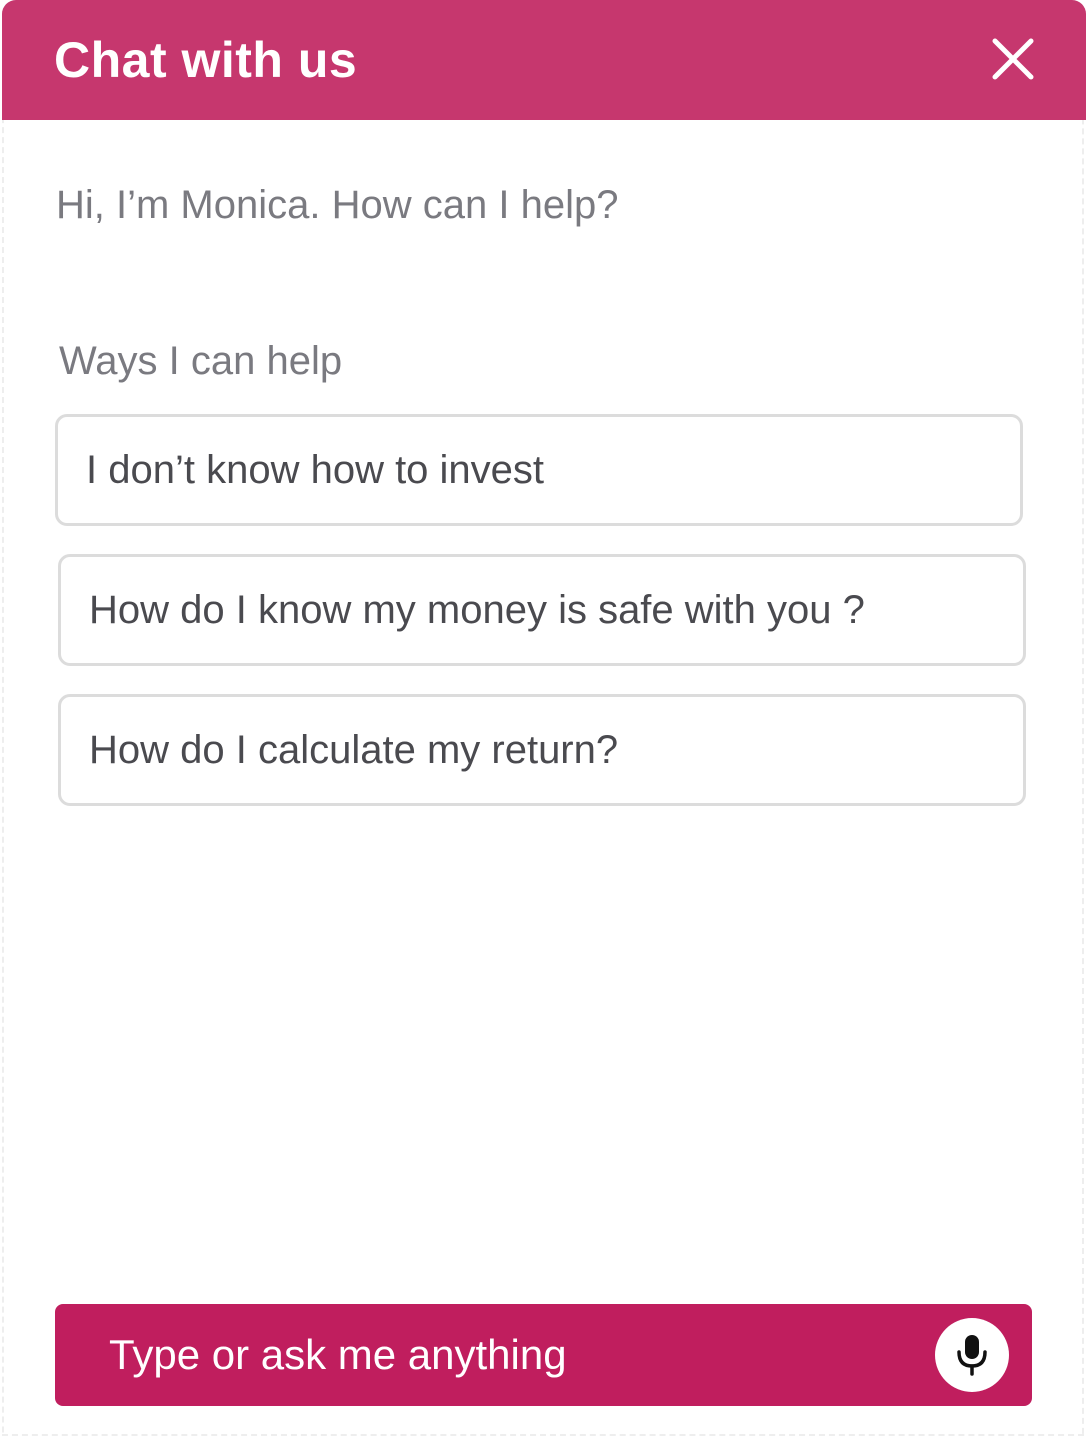 Image resolution: width=1086 pixels, height=1438 pixels. I want to click on chat-header: Chat with us, so click(544, 60).